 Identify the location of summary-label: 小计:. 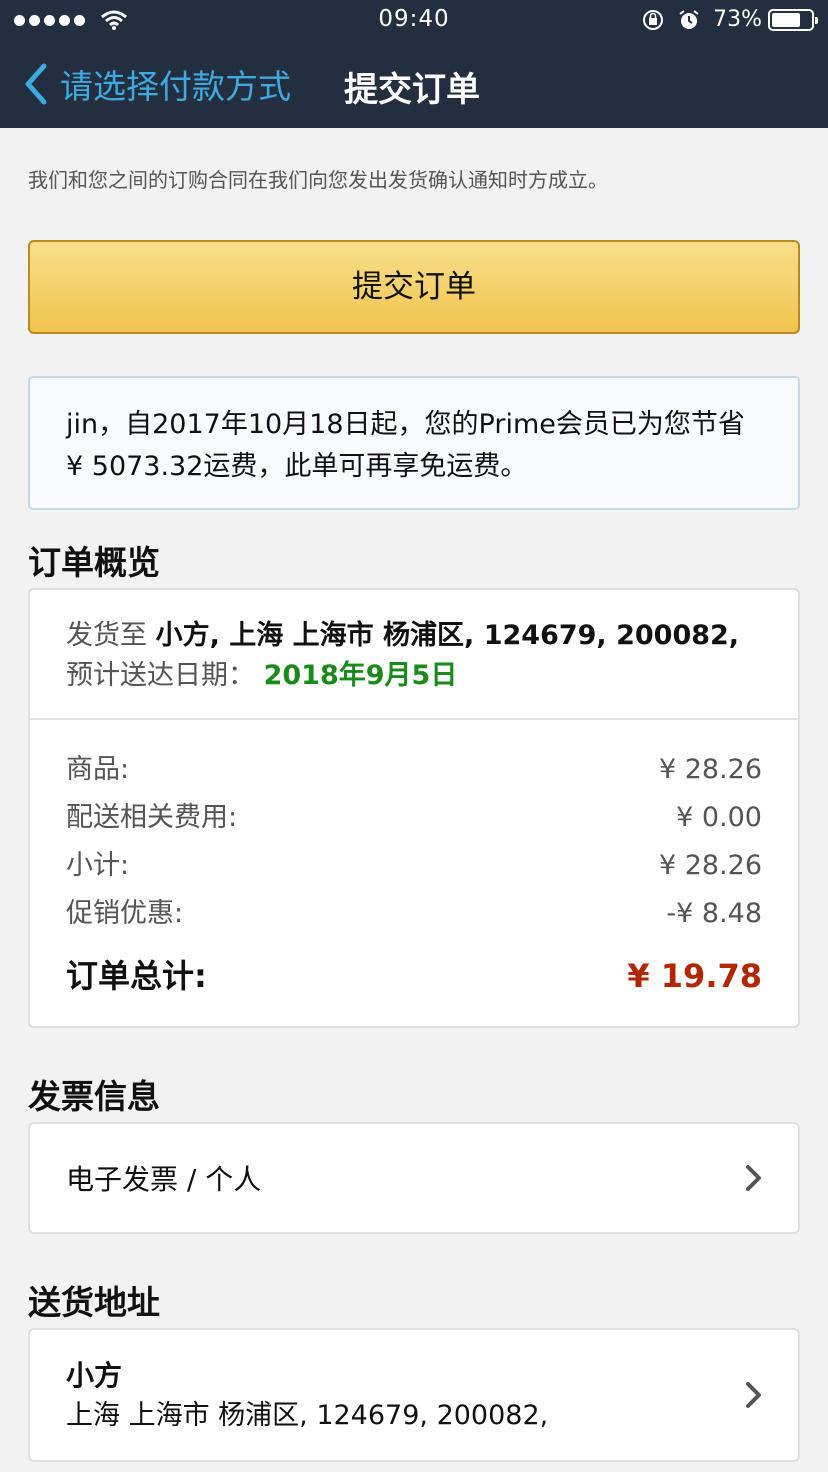
(98, 865).